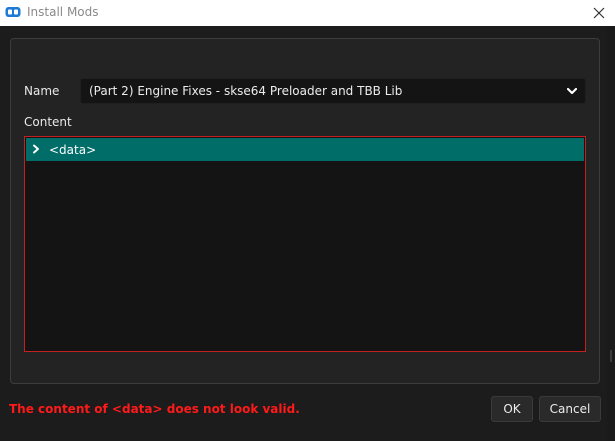  What do you see at coordinates (572, 91) in the screenshot?
I see `chevron-down-icon` at bounding box center [572, 91].